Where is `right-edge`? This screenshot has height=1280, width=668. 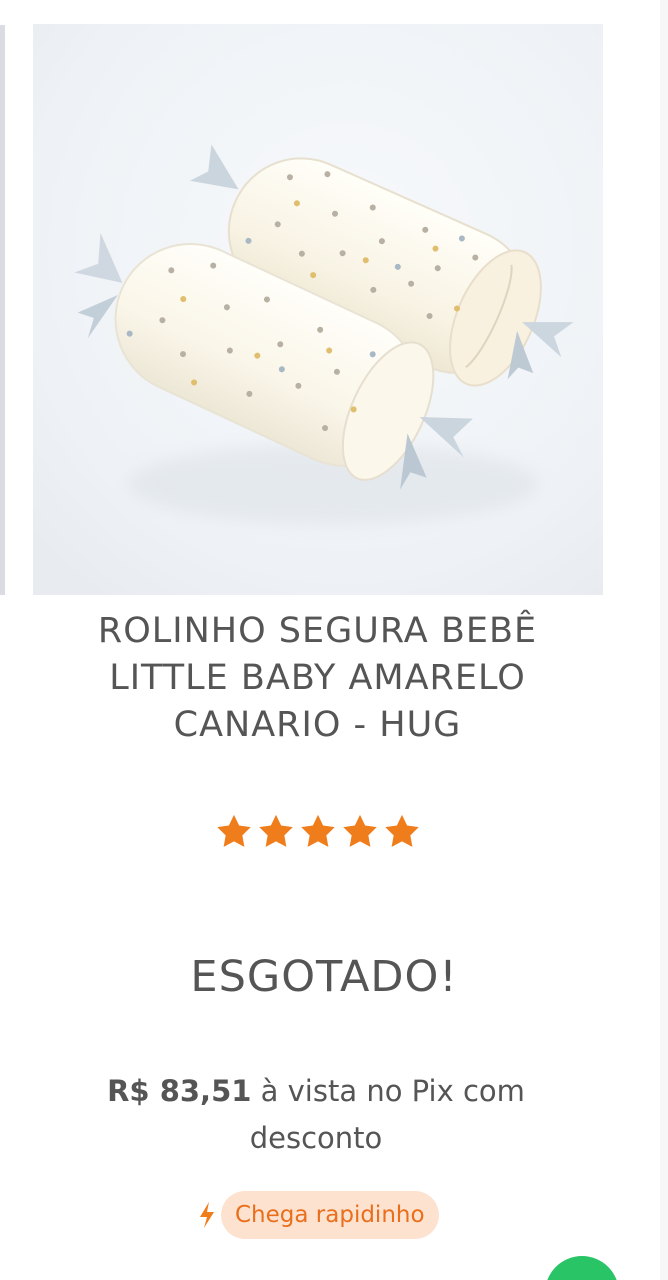
right-edge is located at coordinates (664, 640).